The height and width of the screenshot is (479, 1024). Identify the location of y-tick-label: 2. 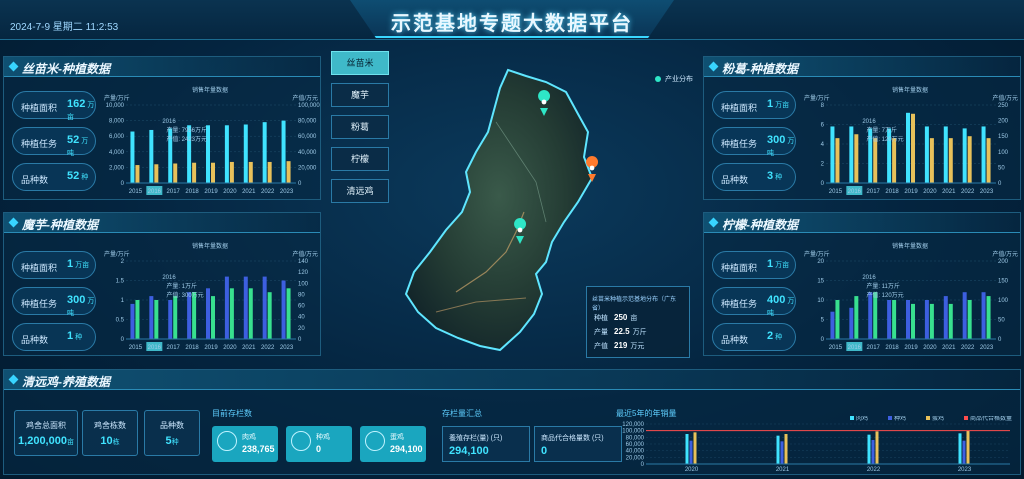
(123, 262).